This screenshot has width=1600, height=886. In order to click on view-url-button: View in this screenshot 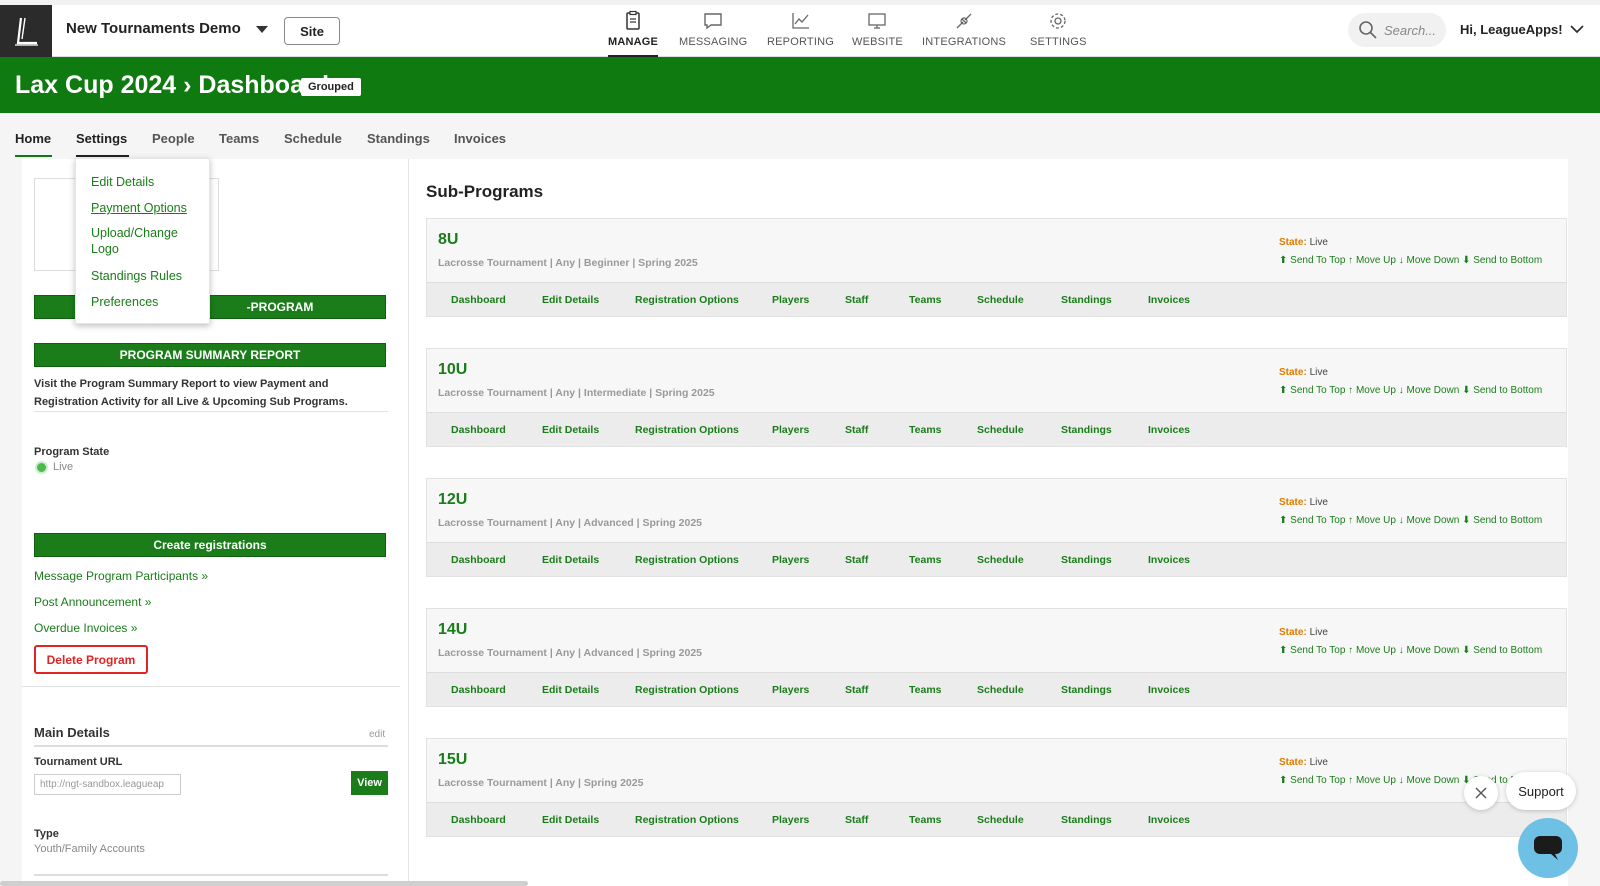, I will do `click(369, 783)`.